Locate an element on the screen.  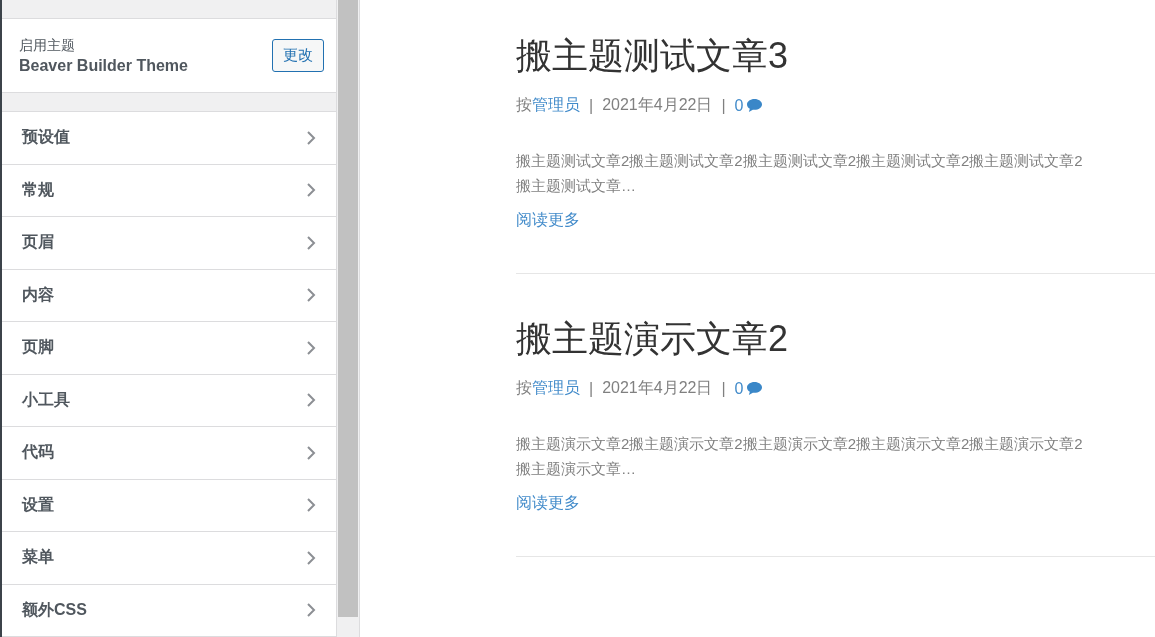
theme-label: 启用主题 is located at coordinates (47, 45).